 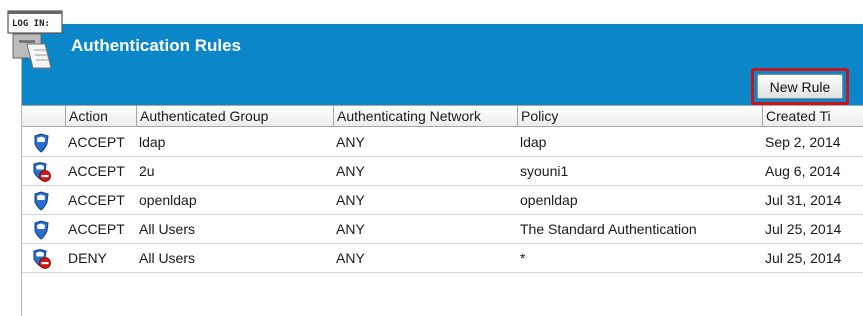 I want to click on created-cell: Jul 31, 2014, so click(x=803, y=200).